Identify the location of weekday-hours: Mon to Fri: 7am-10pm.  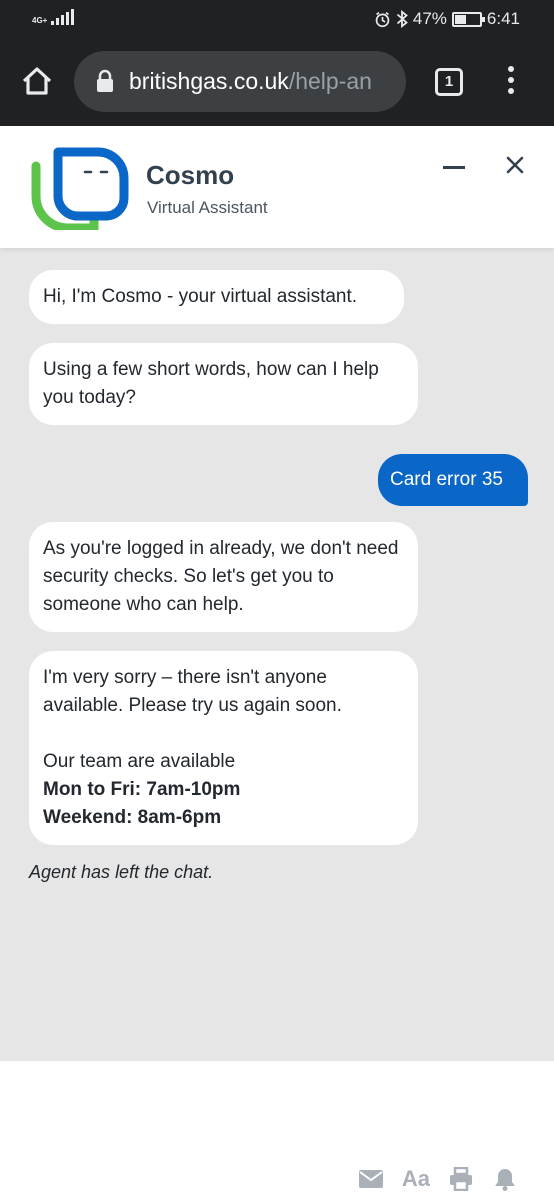
(142, 789).